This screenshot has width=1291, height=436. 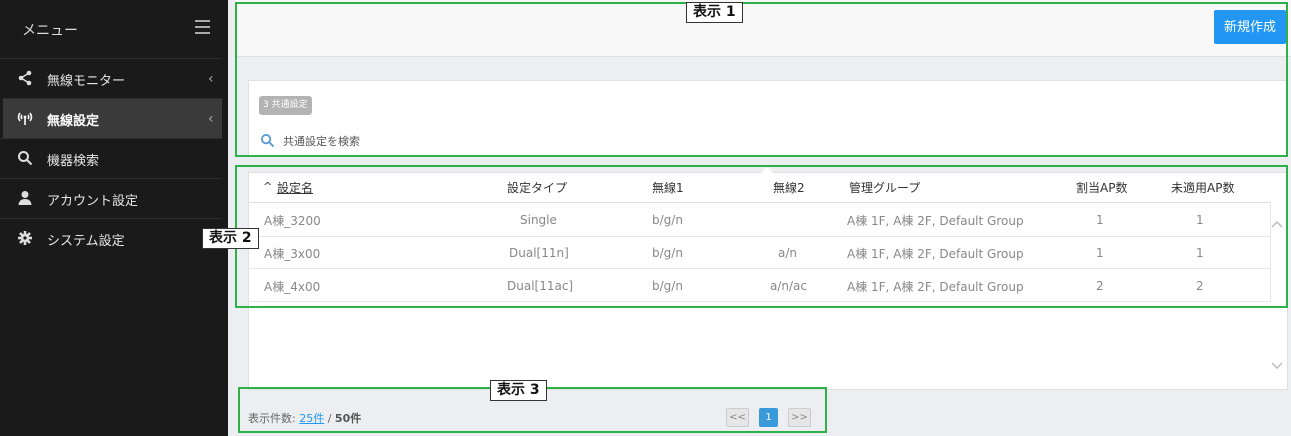 What do you see at coordinates (111, 158) in the screenshot?
I see `sidebar-item-device-search: 機器検索` at bounding box center [111, 158].